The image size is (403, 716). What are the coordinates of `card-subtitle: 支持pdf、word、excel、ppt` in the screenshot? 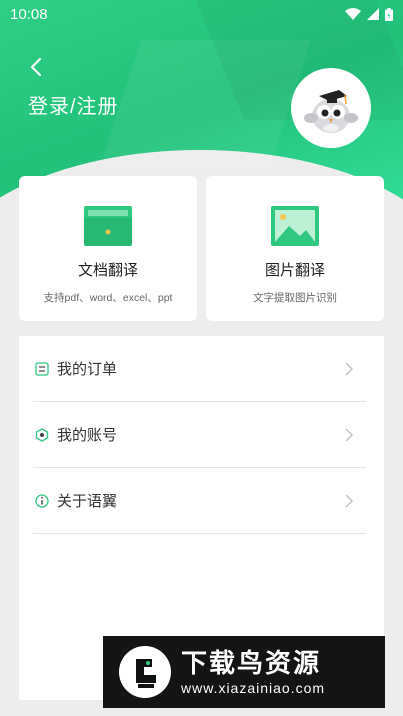 It's located at (108, 298).